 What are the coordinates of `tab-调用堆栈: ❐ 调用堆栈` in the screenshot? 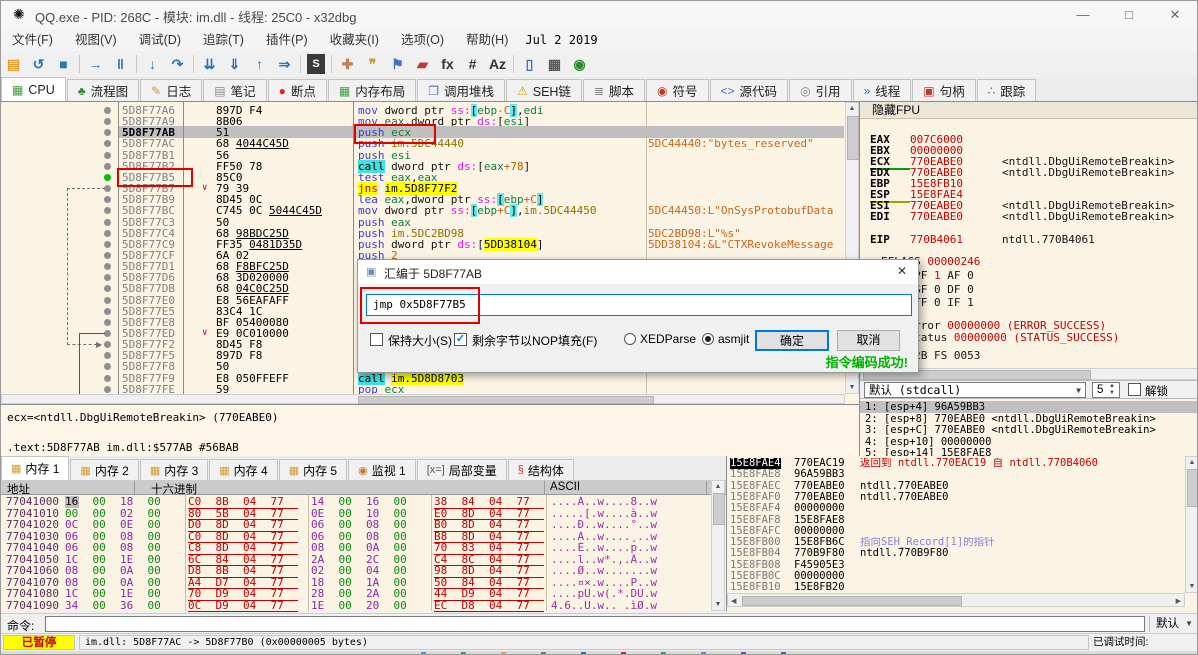 It's located at (461, 90).